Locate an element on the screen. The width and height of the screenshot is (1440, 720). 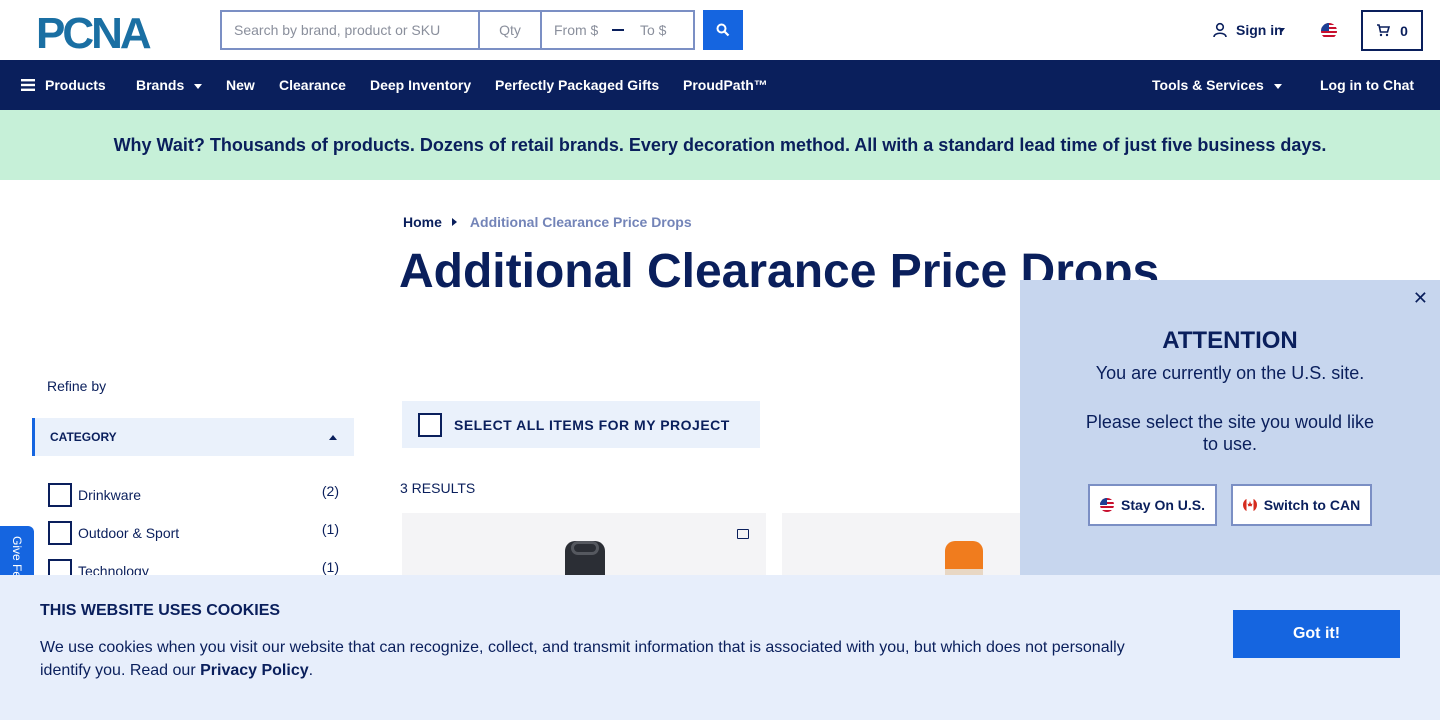
category-header-label: CATEGORY is located at coordinates (83, 437).